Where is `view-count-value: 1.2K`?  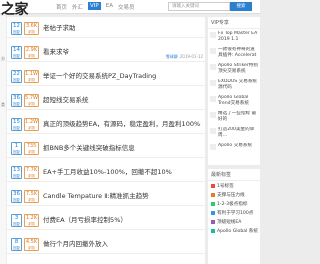
view-count-value: 1.2K is located at coordinates (31, 218).